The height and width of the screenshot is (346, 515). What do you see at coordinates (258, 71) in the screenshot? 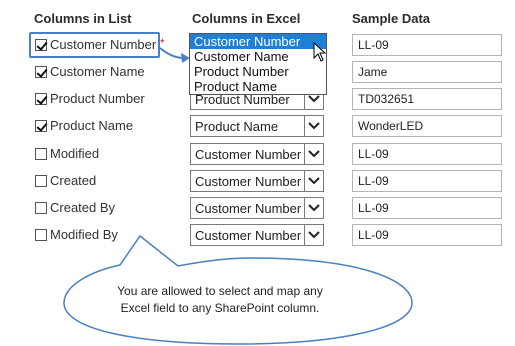
I see `dropdown-option: Product Number` at bounding box center [258, 71].